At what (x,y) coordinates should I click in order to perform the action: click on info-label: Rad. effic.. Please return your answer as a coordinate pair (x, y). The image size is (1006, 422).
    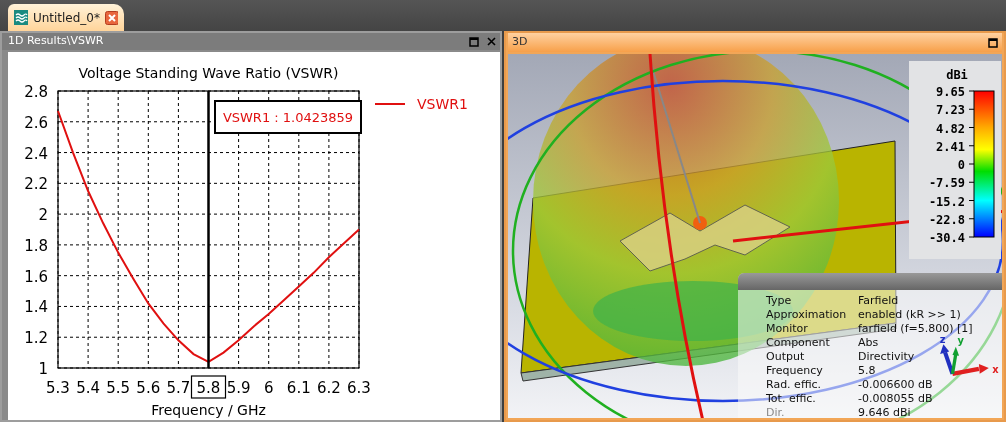
    Looking at the image, I should click on (794, 385).